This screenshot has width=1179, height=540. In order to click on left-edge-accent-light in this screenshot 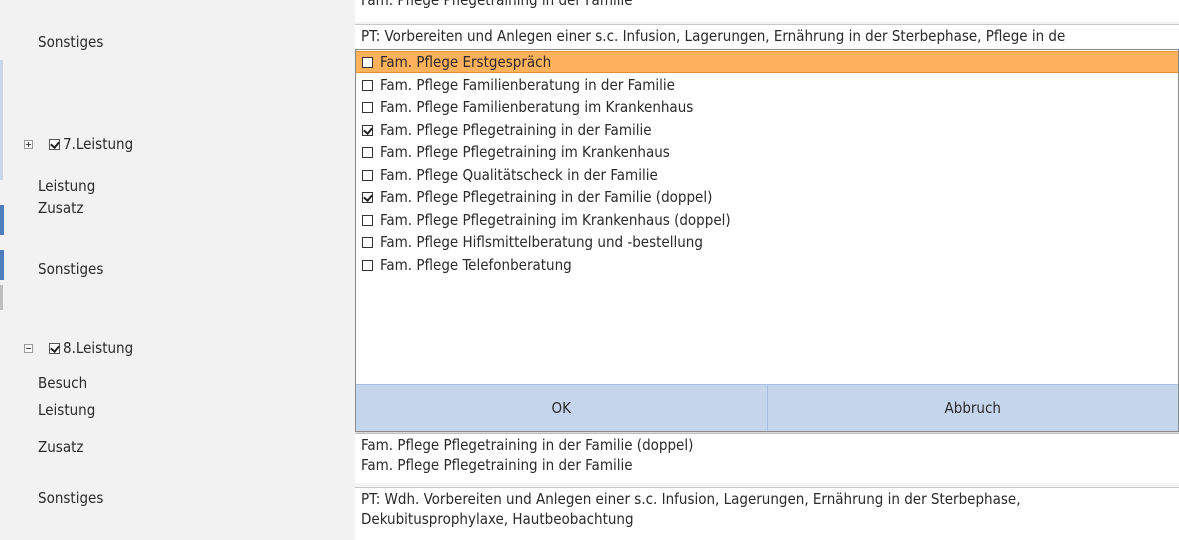, I will do `click(1, 120)`.